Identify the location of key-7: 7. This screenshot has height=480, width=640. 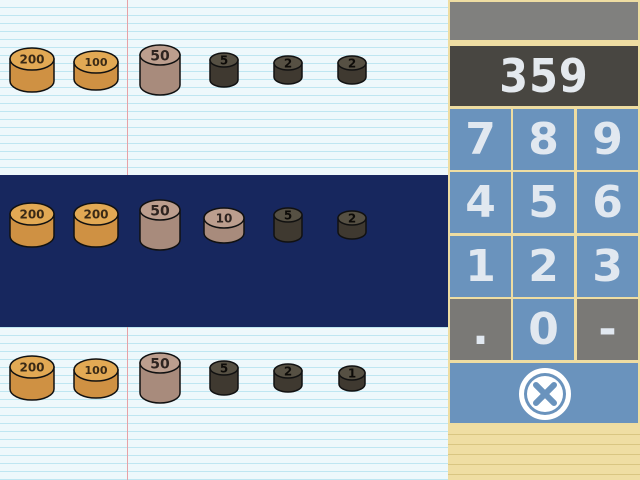
(480, 139).